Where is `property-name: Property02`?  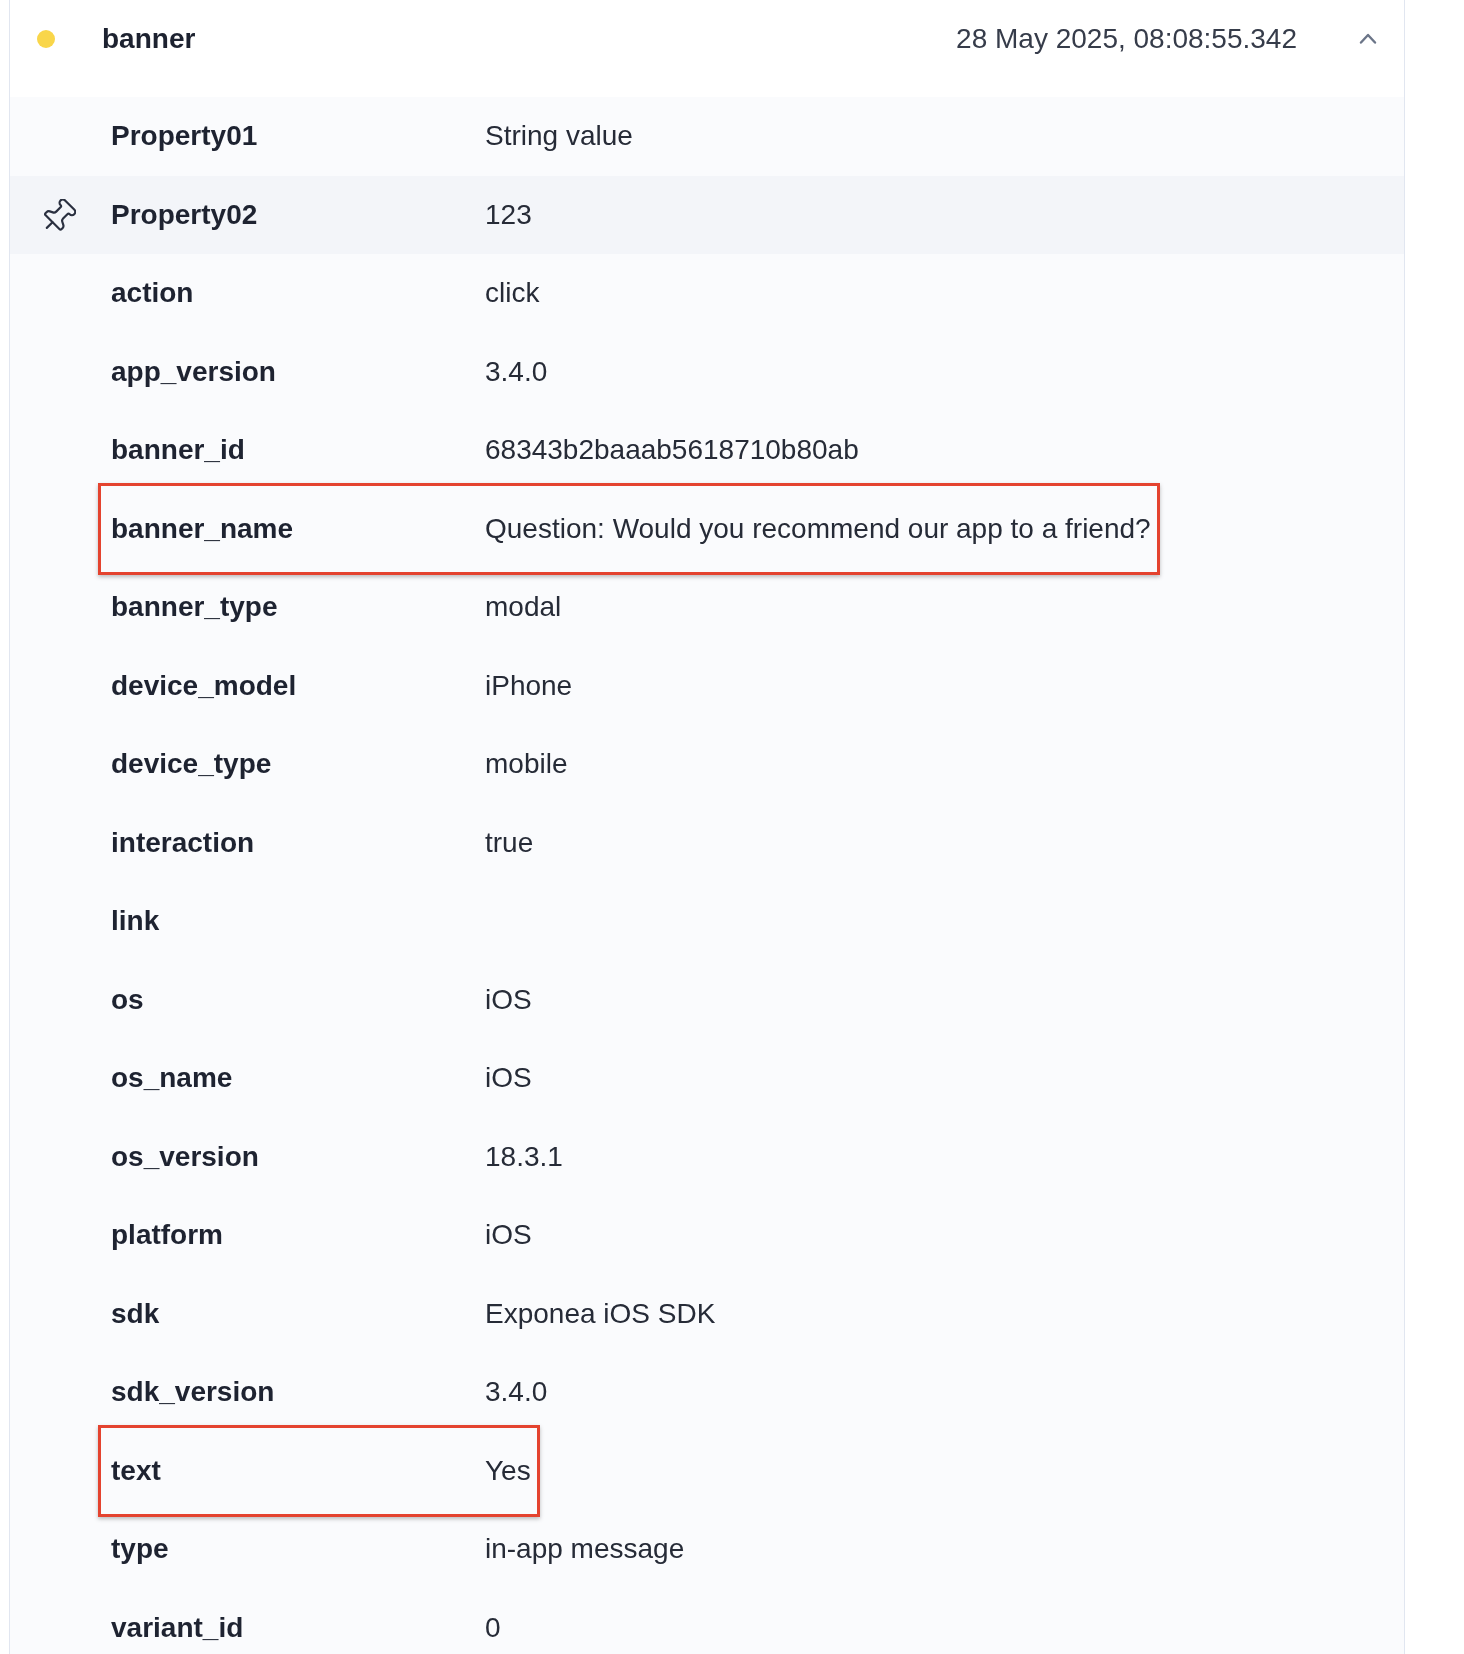 property-name: Property02 is located at coordinates (184, 214).